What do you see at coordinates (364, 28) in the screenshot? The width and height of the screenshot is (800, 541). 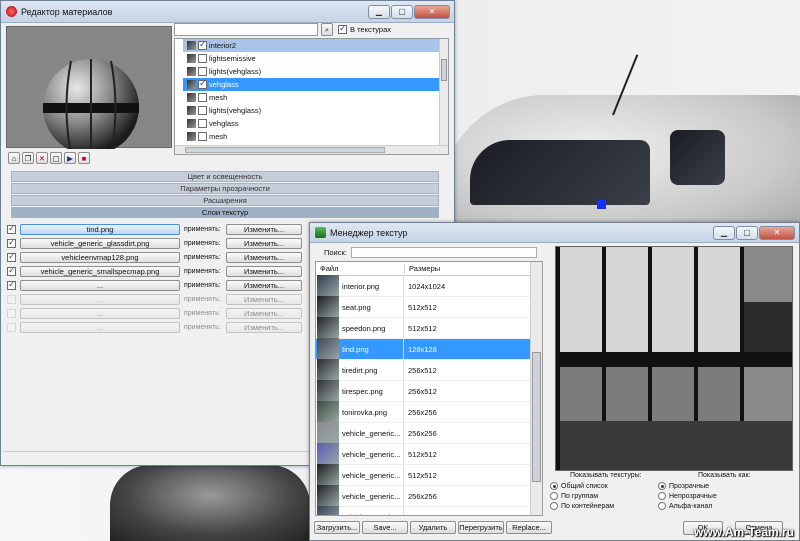 I see `in-textures-toggle: В текстурах` at bounding box center [364, 28].